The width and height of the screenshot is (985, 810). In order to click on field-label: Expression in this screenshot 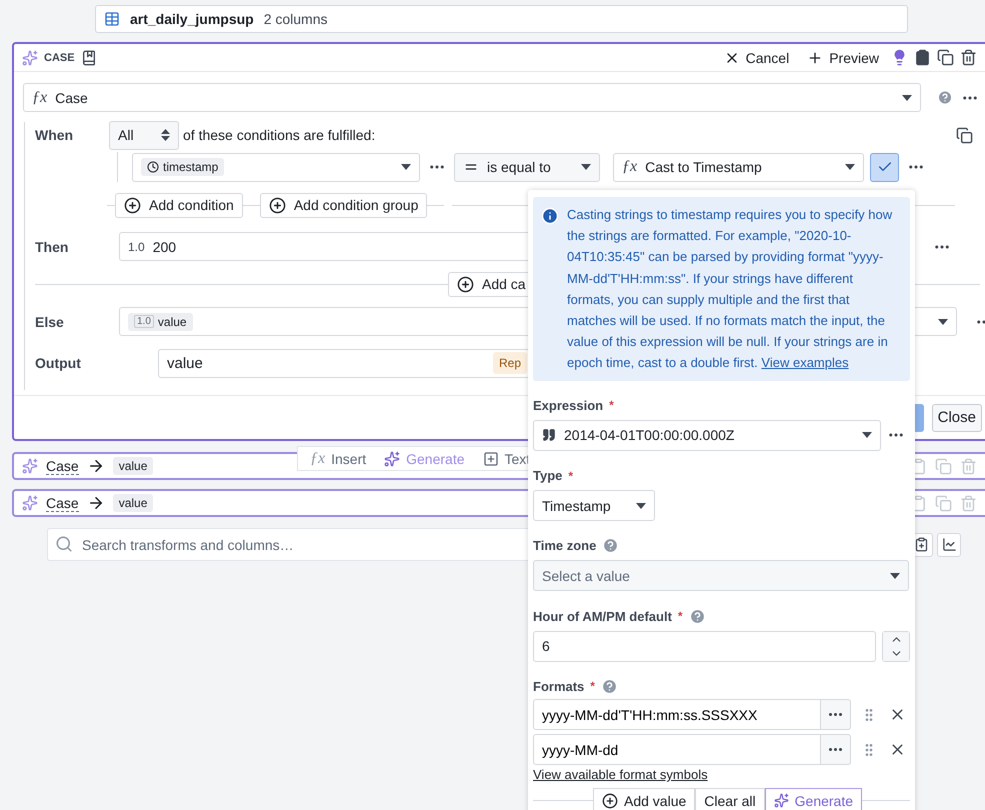, I will do `click(568, 405)`.